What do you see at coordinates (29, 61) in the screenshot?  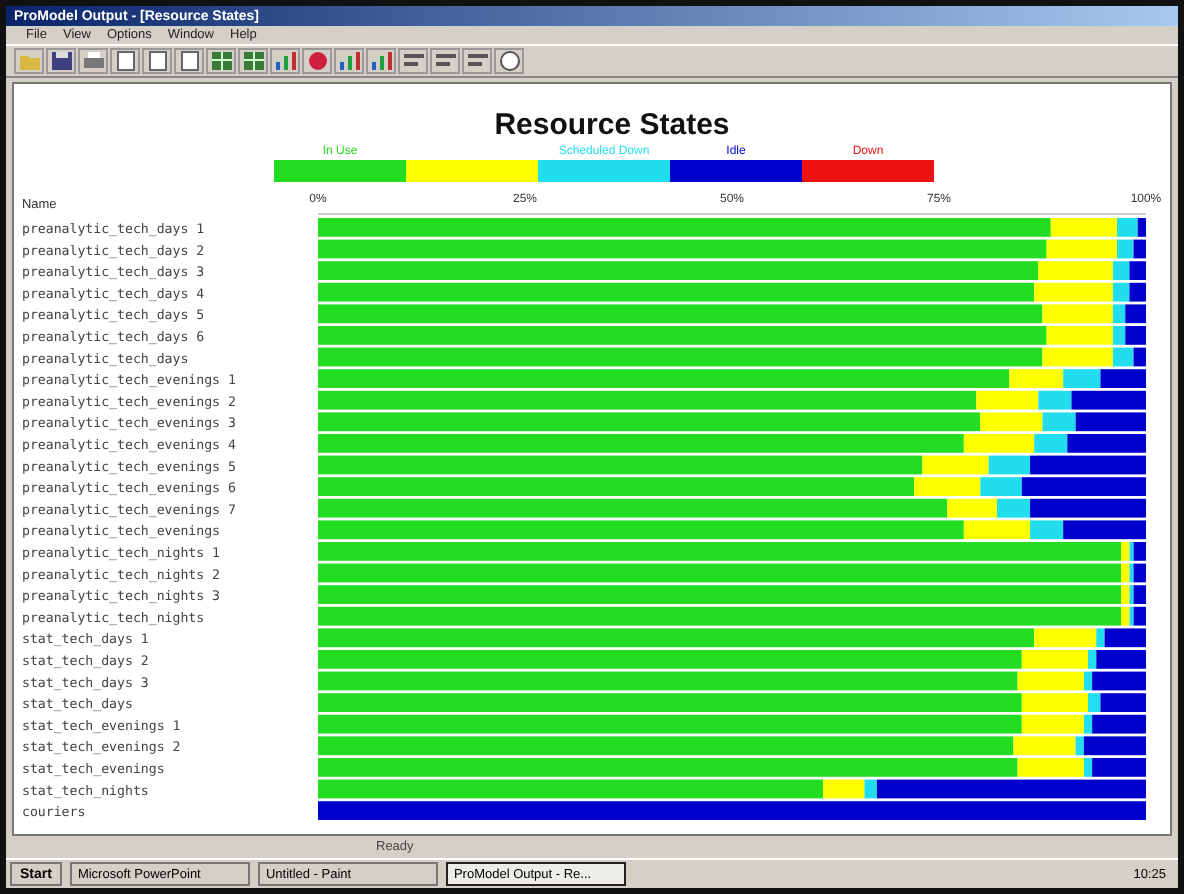 I see `folder-icon` at bounding box center [29, 61].